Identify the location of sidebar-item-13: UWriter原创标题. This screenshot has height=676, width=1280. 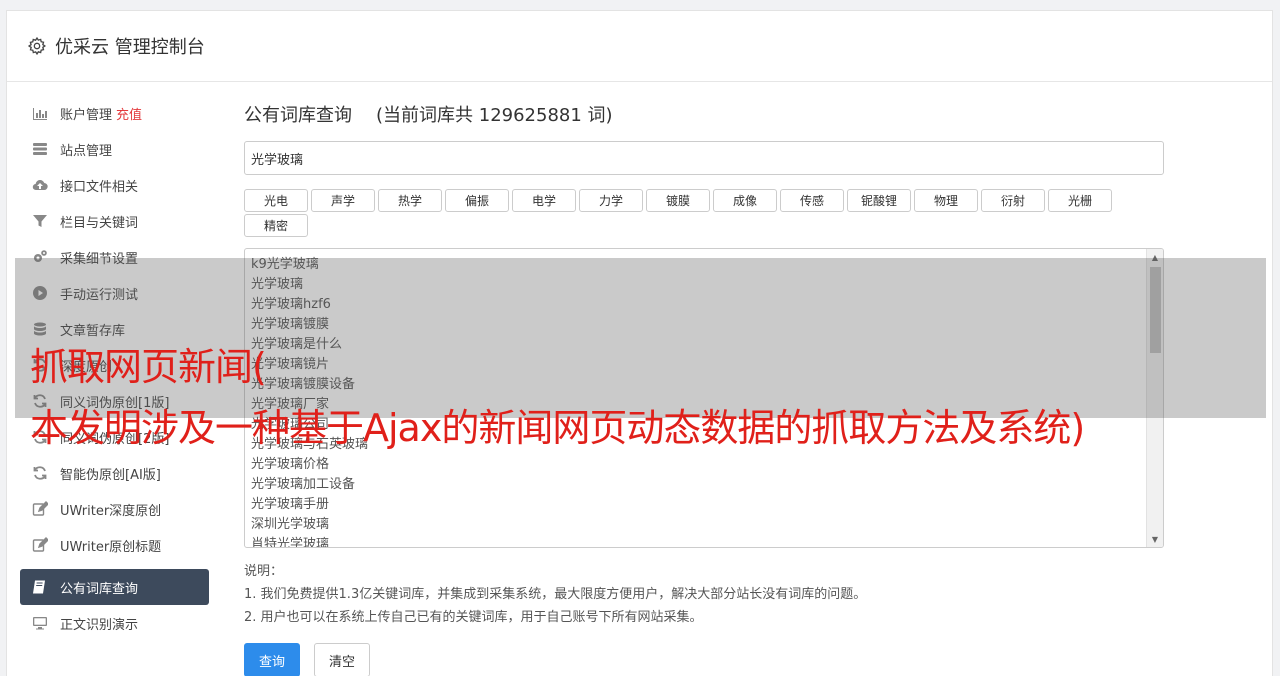
(114, 545).